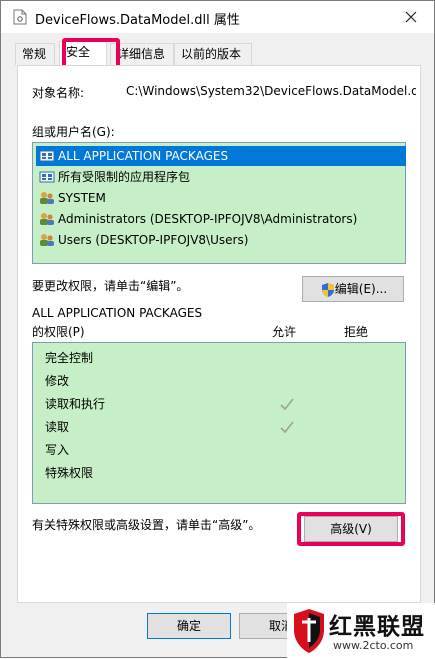 Image resolution: width=435 pixels, height=659 pixels. I want to click on permission-name: 读取, so click(57, 427).